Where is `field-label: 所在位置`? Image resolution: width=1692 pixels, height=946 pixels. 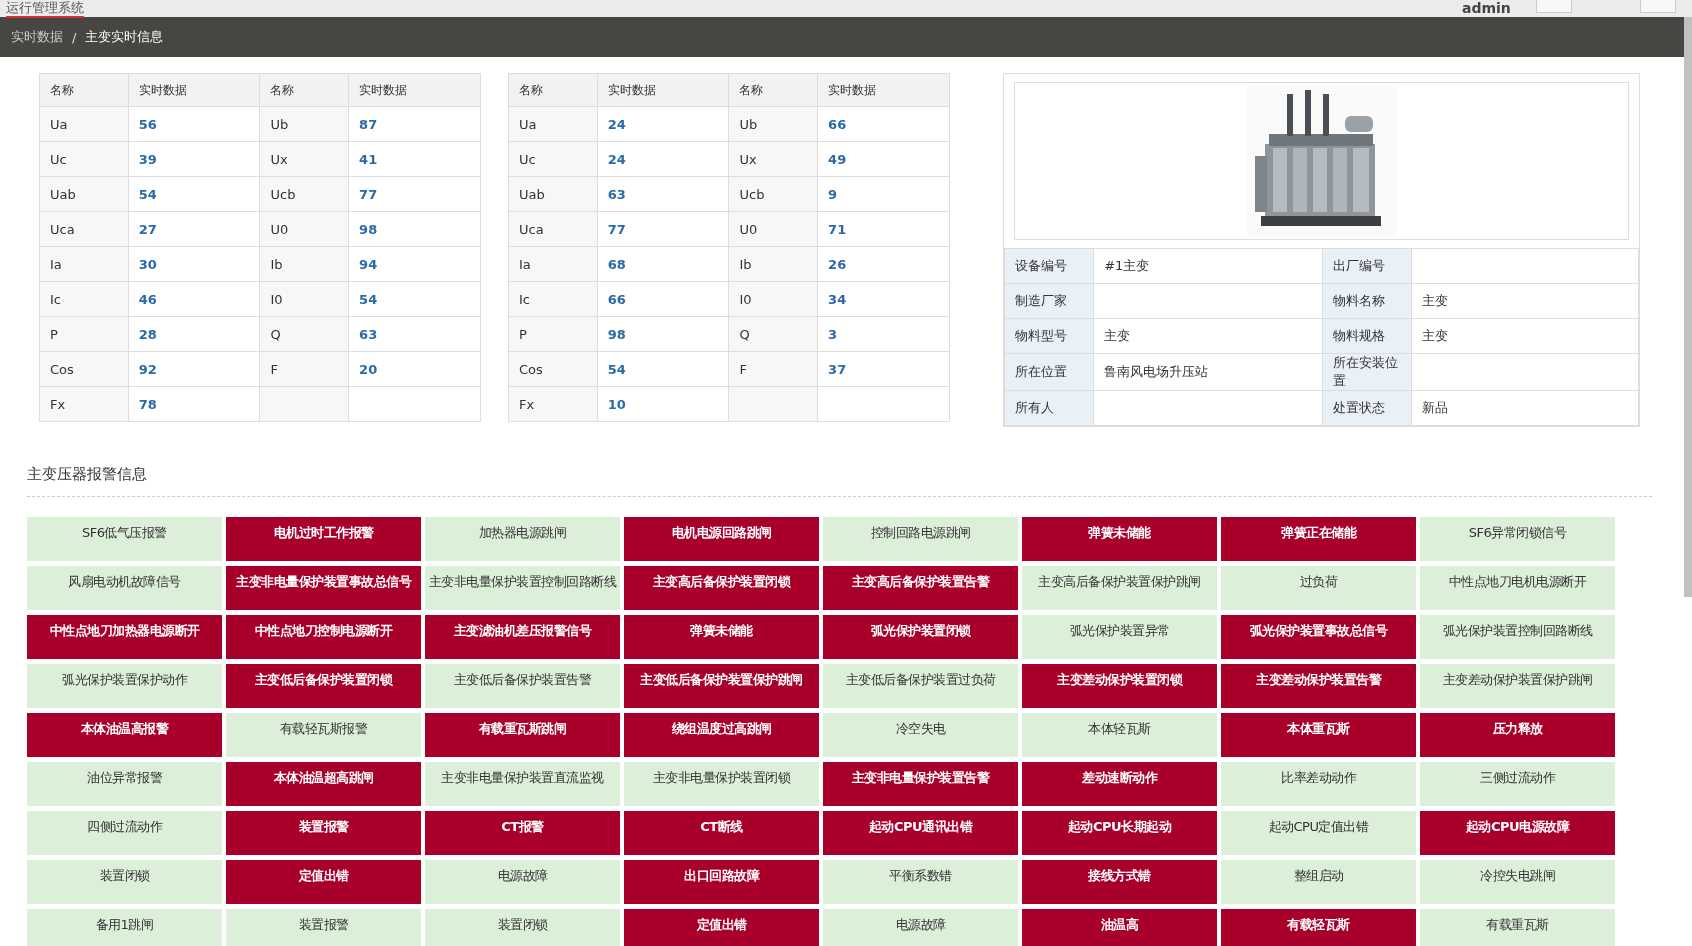
field-label: 所在位置 is located at coordinates (1049, 372).